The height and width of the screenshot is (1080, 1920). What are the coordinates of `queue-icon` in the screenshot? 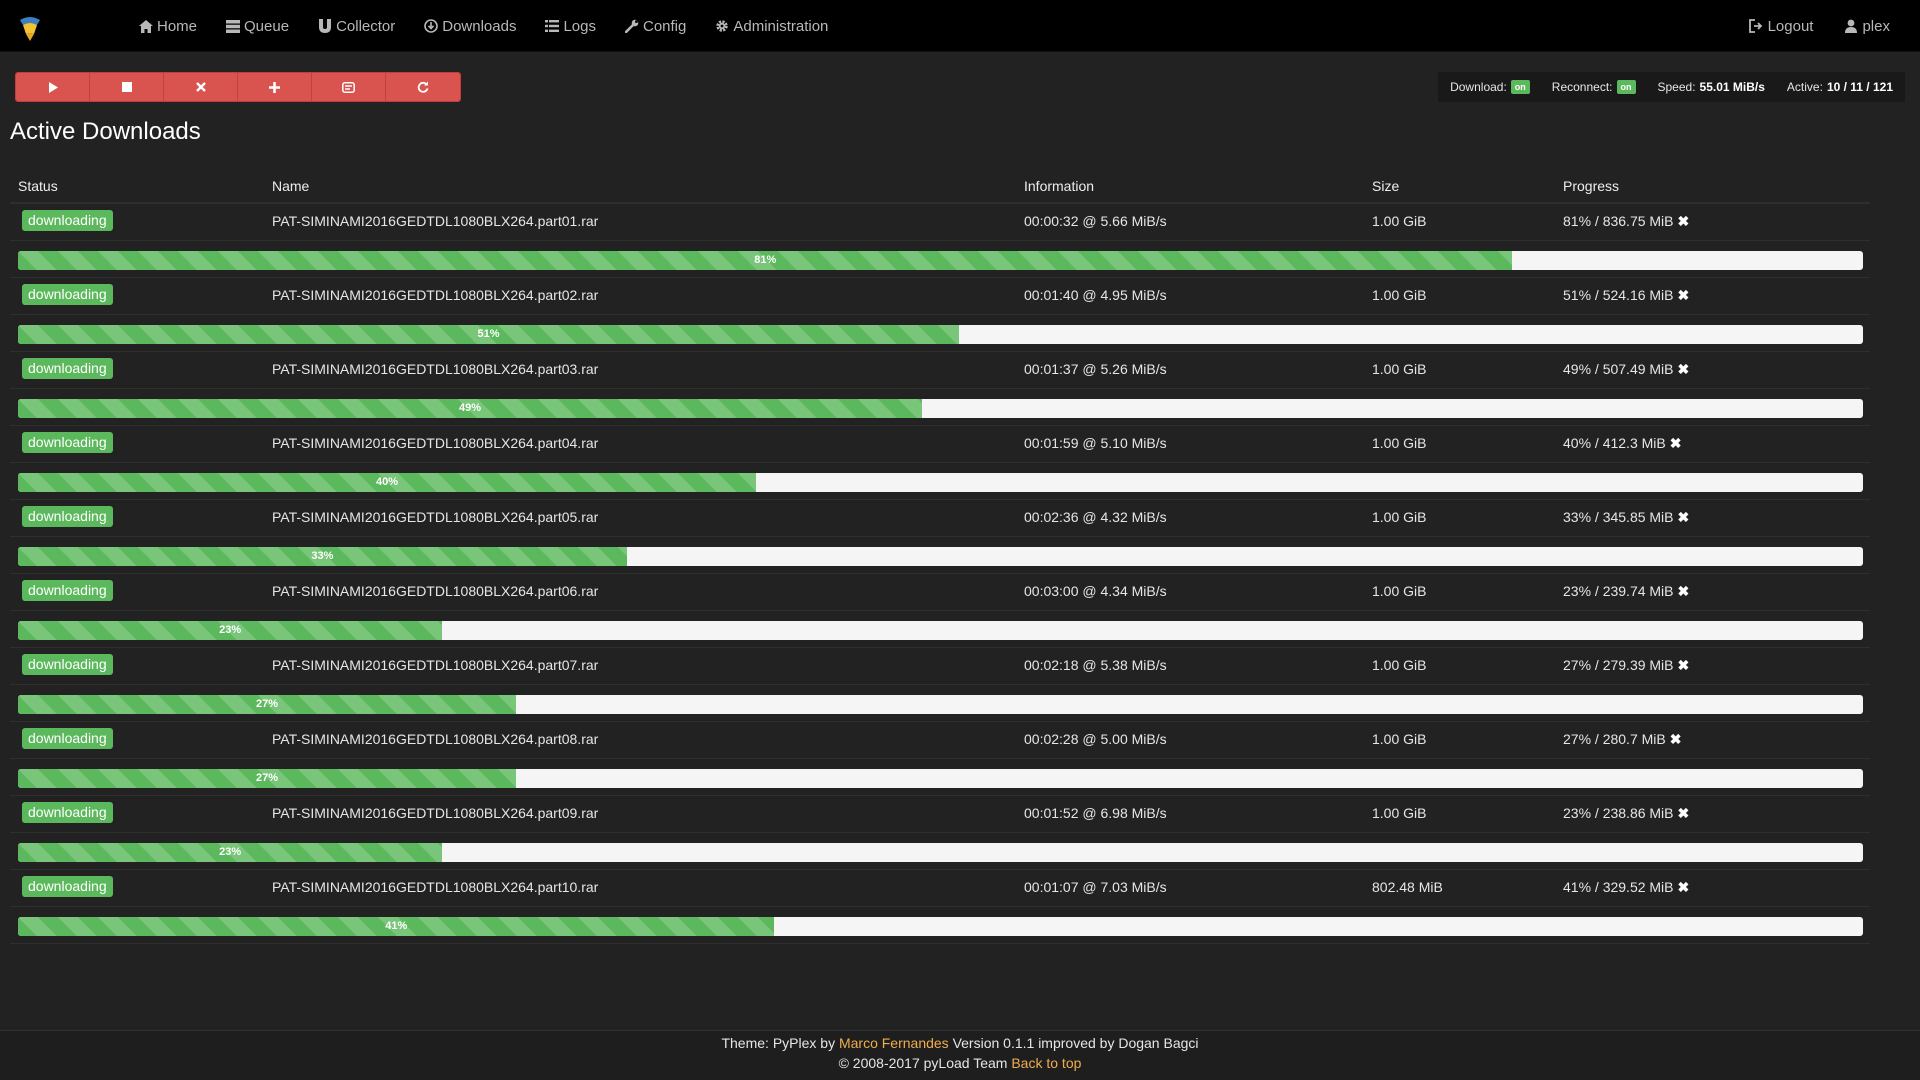 It's located at (232, 26).